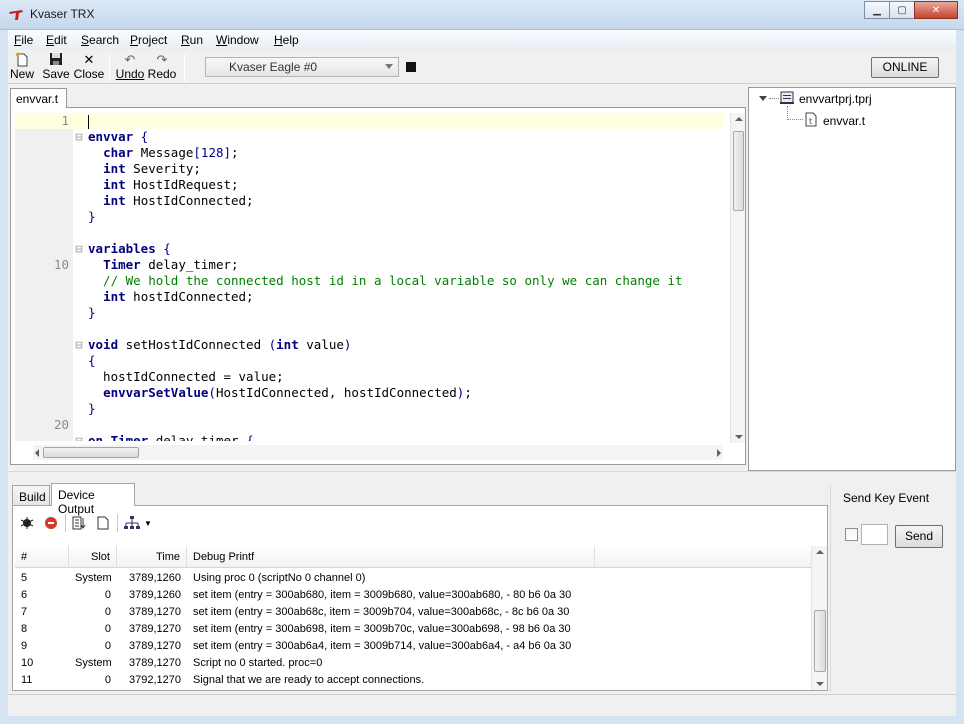 Image resolution: width=964 pixels, height=724 pixels. I want to click on channel-tree-dropdown: ▼, so click(138, 523).